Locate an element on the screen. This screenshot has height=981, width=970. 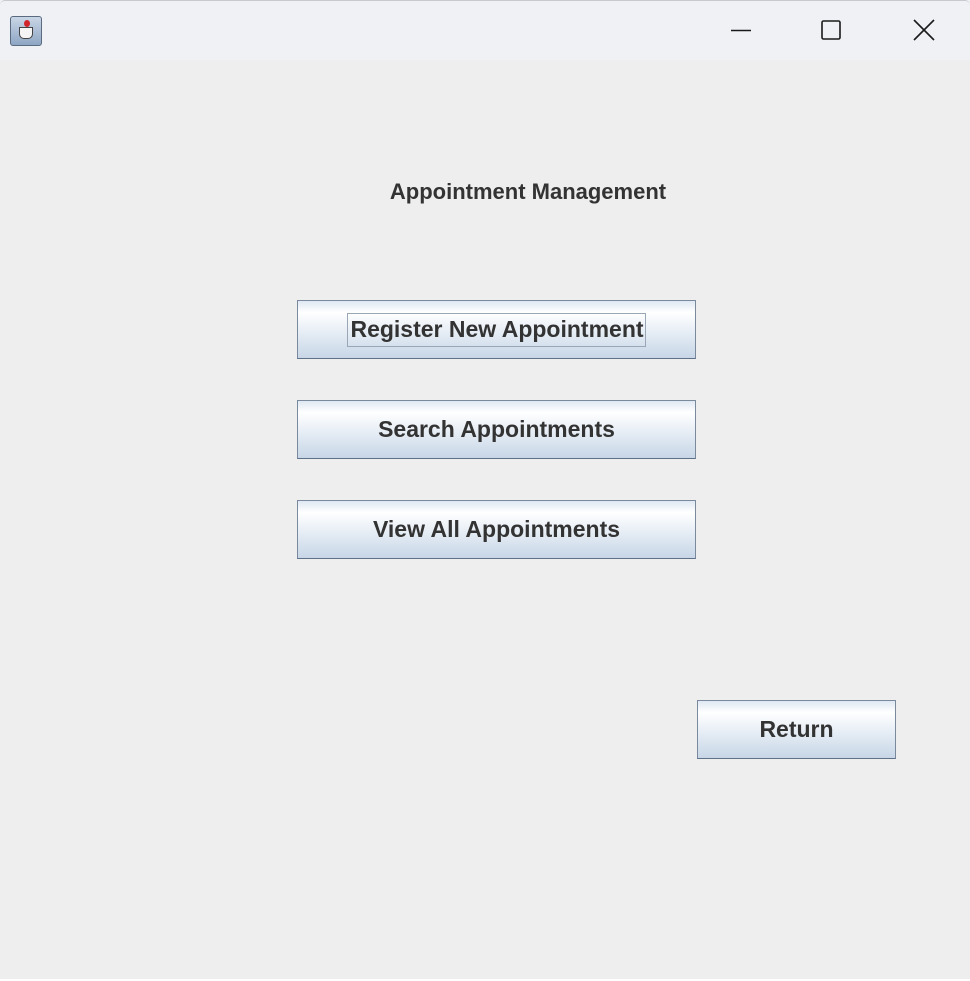
view-all-appointments-button: View All Appointments is located at coordinates (496, 529).